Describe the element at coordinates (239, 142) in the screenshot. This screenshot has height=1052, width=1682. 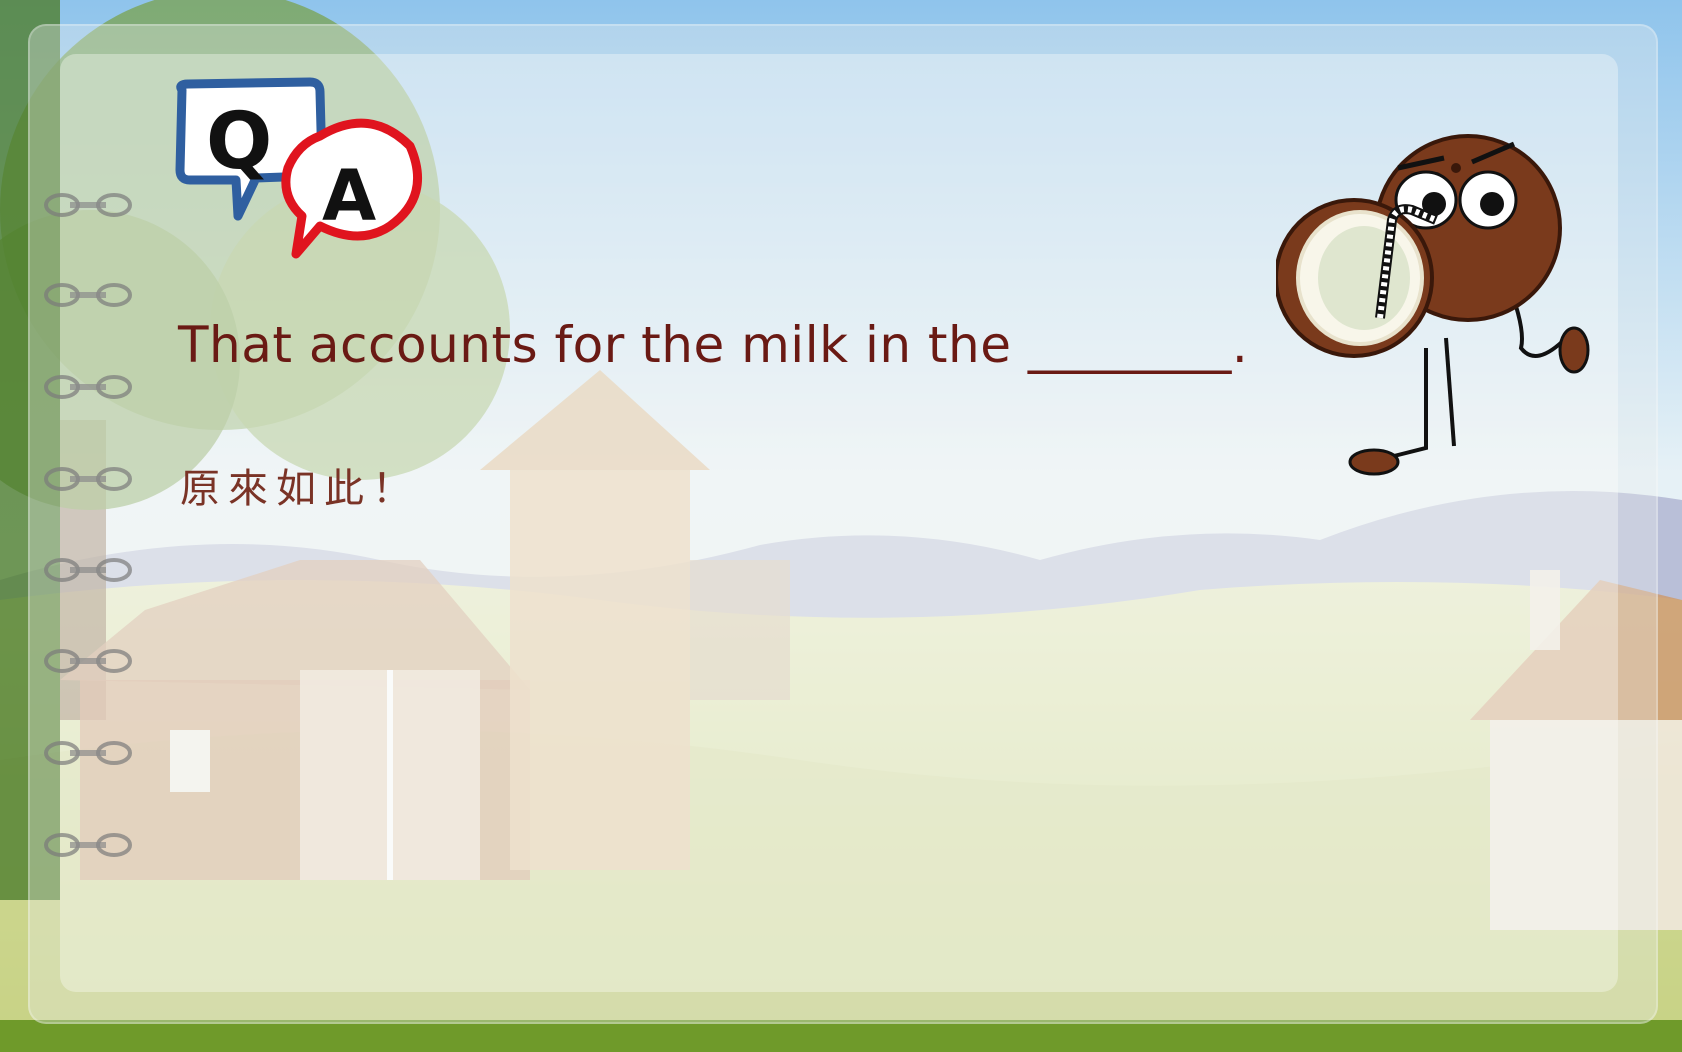
I see `q-letter: Q` at that location.